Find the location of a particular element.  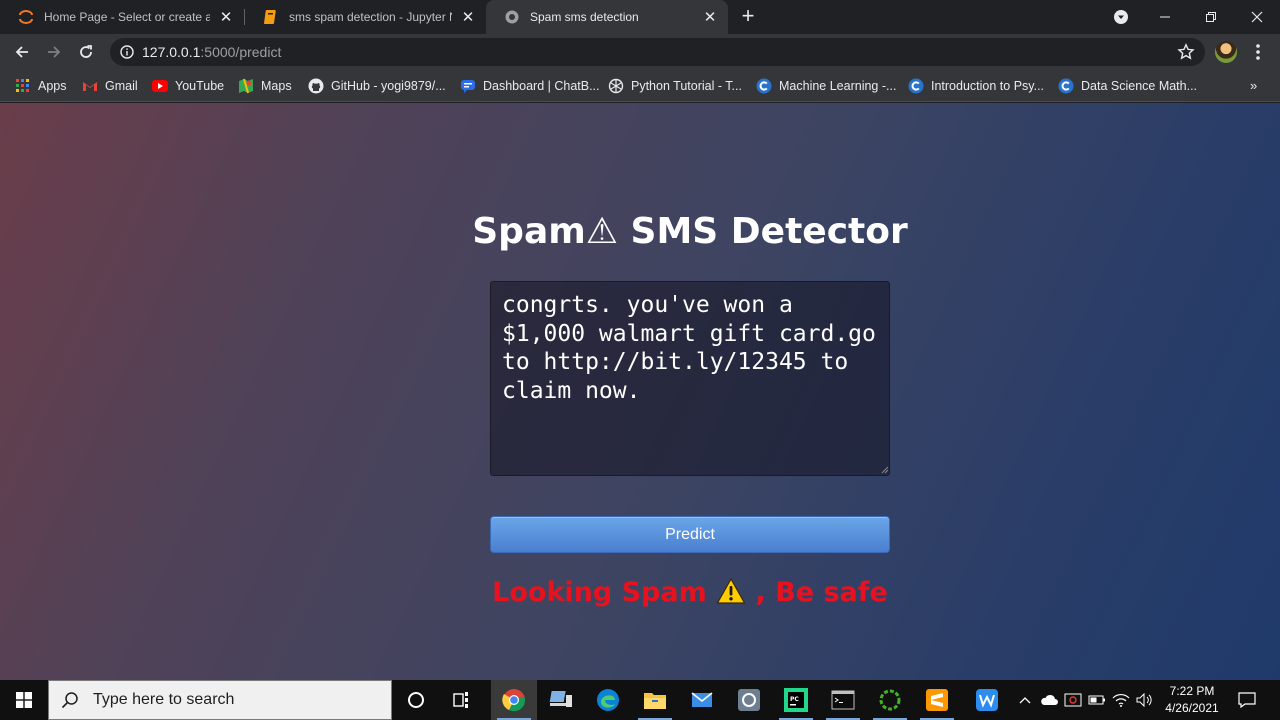

back-arrow-icon is located at coordinates (21, 52).